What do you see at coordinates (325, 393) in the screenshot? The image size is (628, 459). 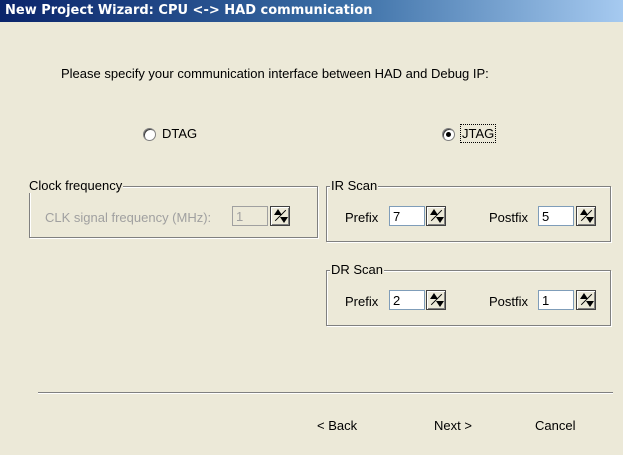 I see `button-separator` at bounding box center [325, 393].